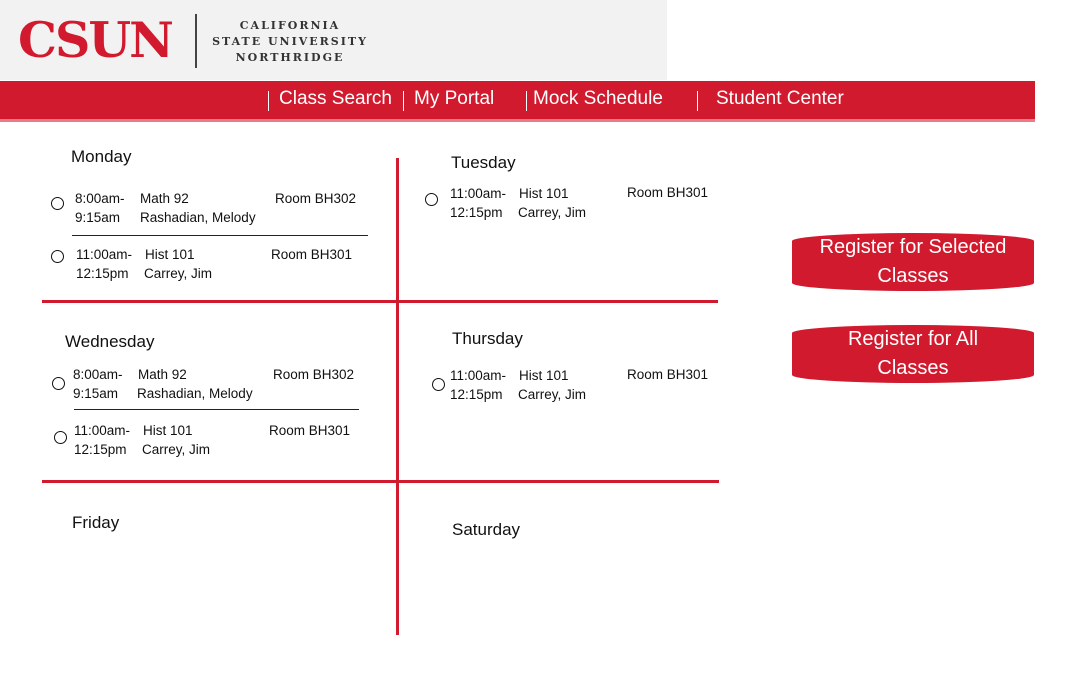 The height and width of the screenshot is (689, 1075). What do you see at coordinates (101, 156) in the screenshot?
I see `day-heading-monday: Monday` at bounding box center [101, 156].